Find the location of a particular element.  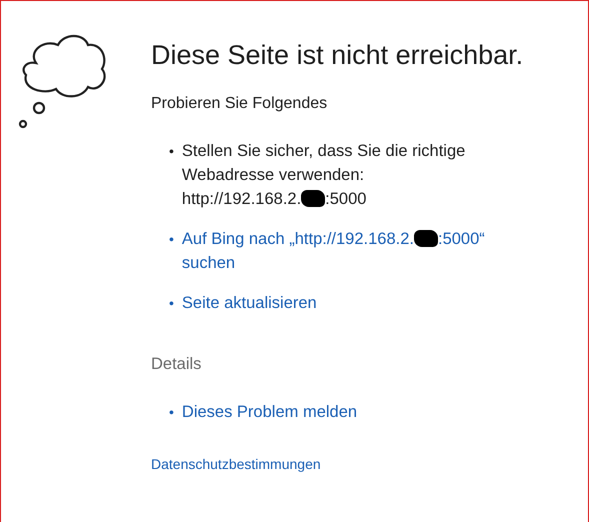

page-title: Diese Seite ist nicht erreichbar. is located at coordinates (337, 55).